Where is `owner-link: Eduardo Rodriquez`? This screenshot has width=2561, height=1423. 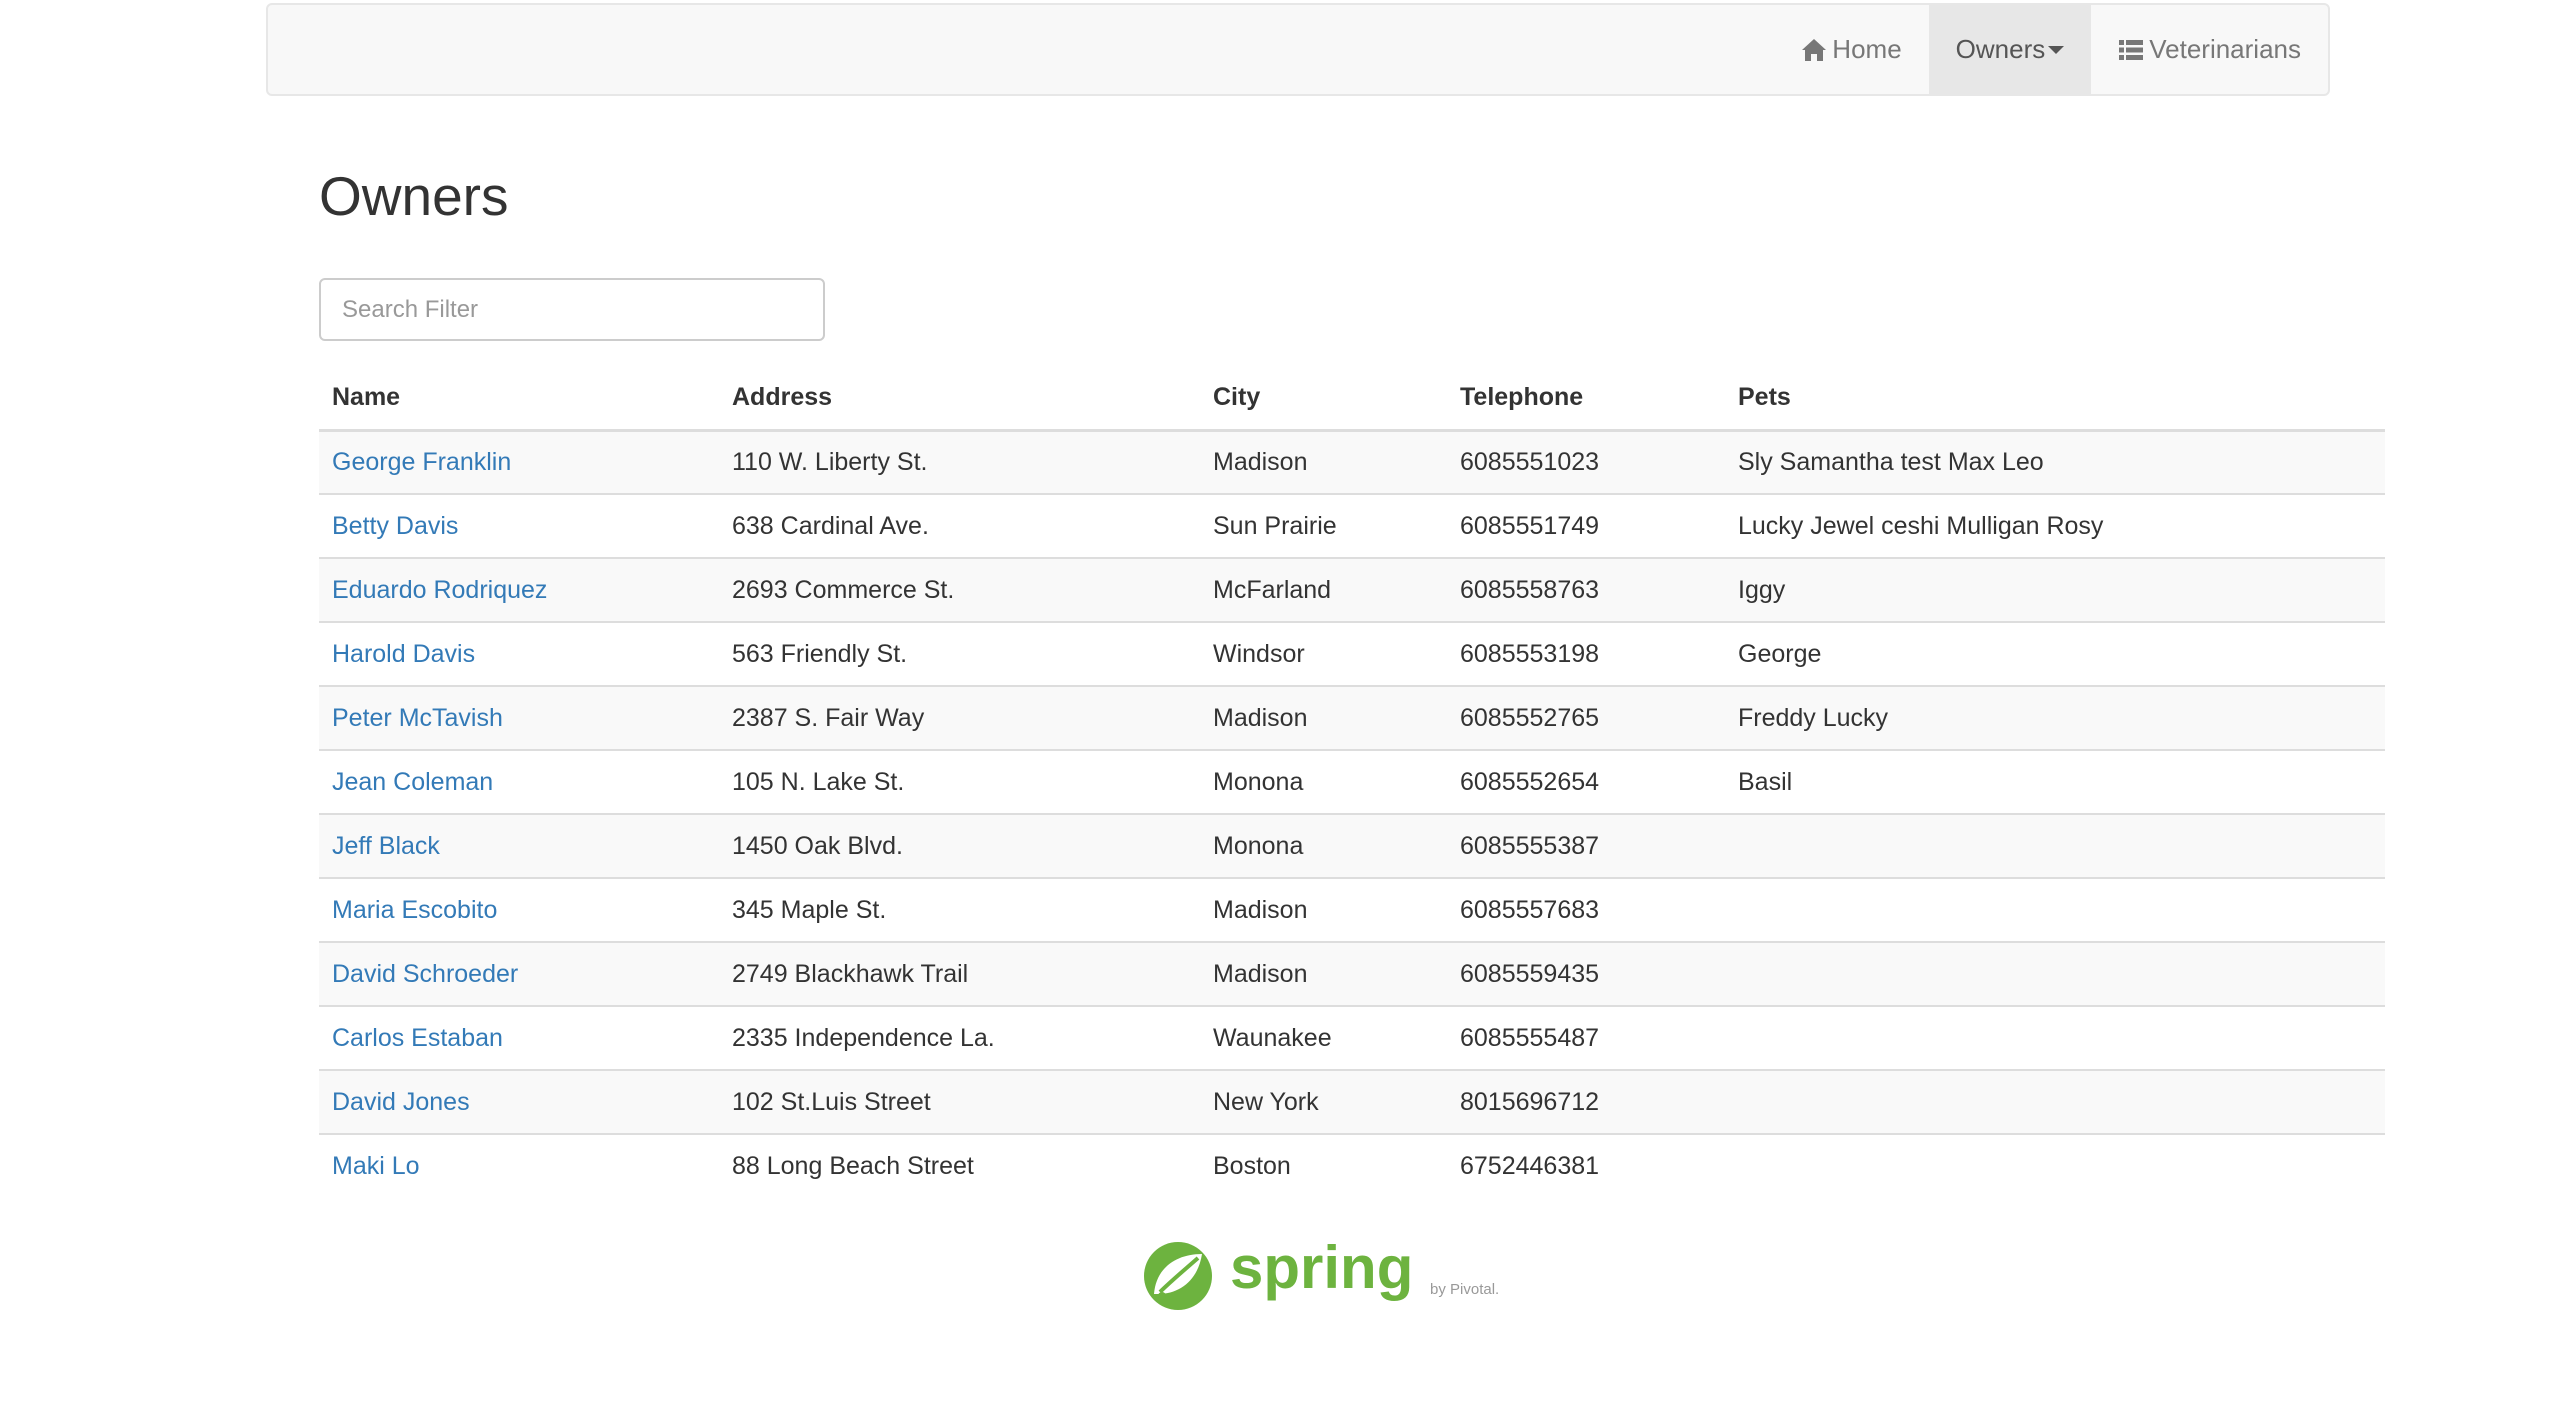 owner-link: Eduardo Rodriquez is located at coordinates (439, 590).